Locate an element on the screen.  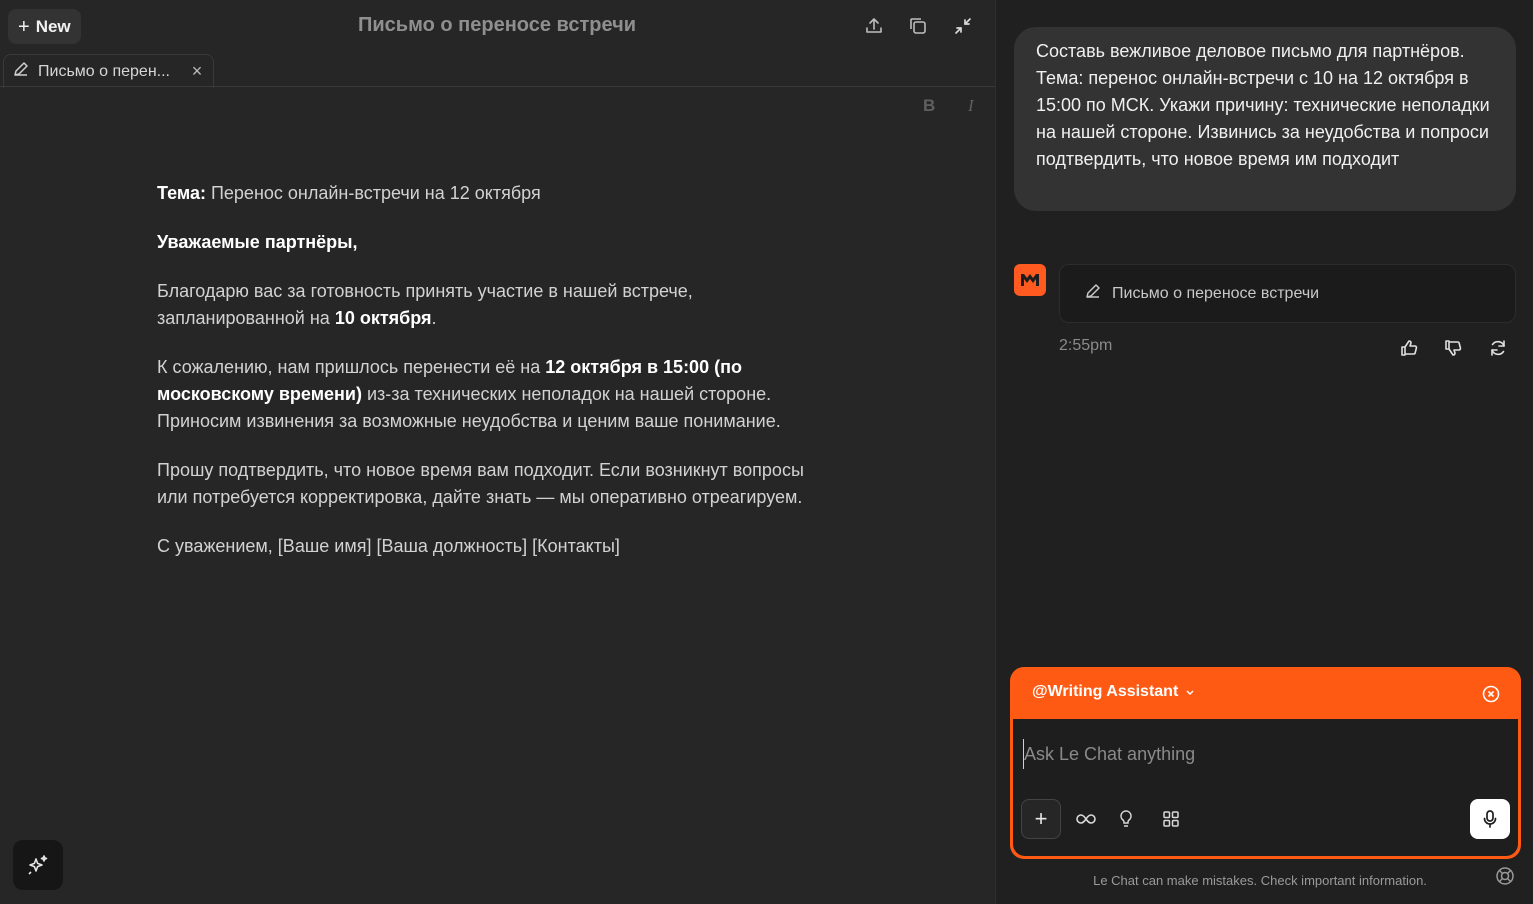
regenerate-icon is located at coordinates (1498, 348).